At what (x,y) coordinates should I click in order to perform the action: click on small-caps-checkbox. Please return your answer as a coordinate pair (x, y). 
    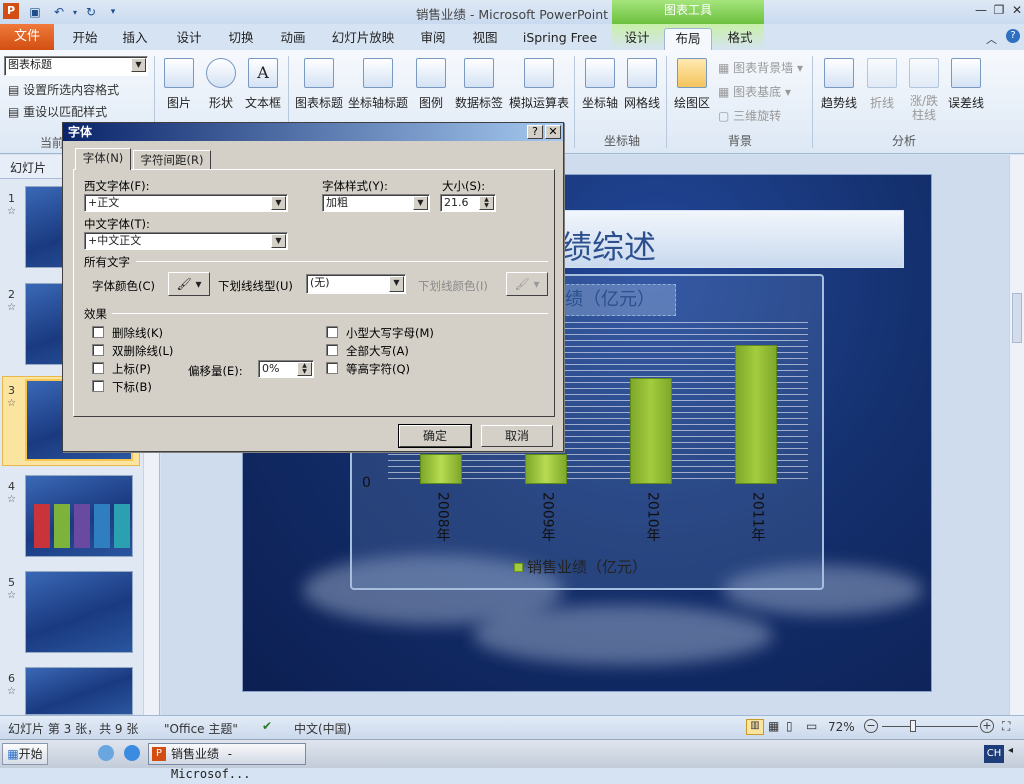
    Looking at the image, I should click on (332, 332).